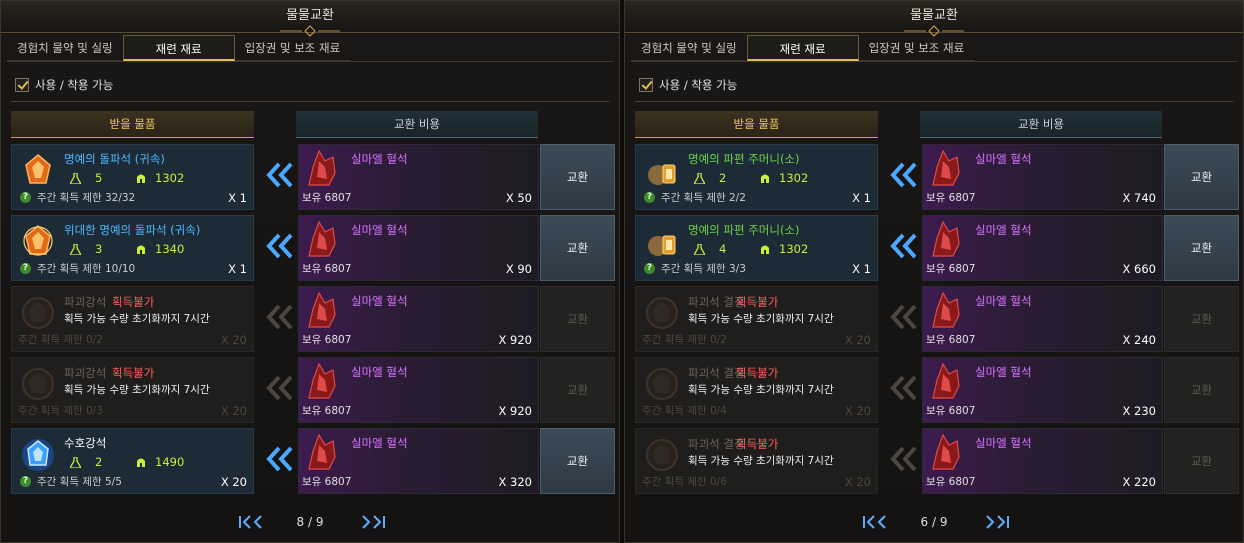  I want to click on item-name: 명예의 파편 주머니(소), so click(744, 159).